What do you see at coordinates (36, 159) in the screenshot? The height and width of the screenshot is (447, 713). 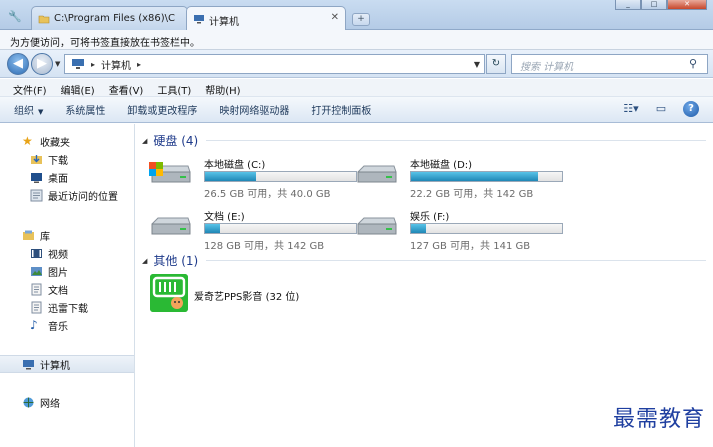 I see `download-folder-icon` at bounding box center [36, 159].